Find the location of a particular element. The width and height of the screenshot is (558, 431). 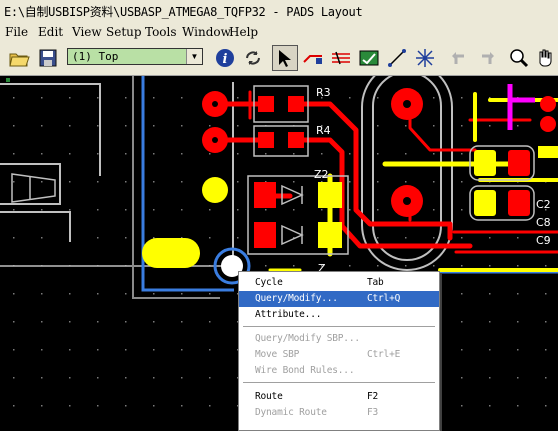

menu-view: View is located at coordinates (87, 32).